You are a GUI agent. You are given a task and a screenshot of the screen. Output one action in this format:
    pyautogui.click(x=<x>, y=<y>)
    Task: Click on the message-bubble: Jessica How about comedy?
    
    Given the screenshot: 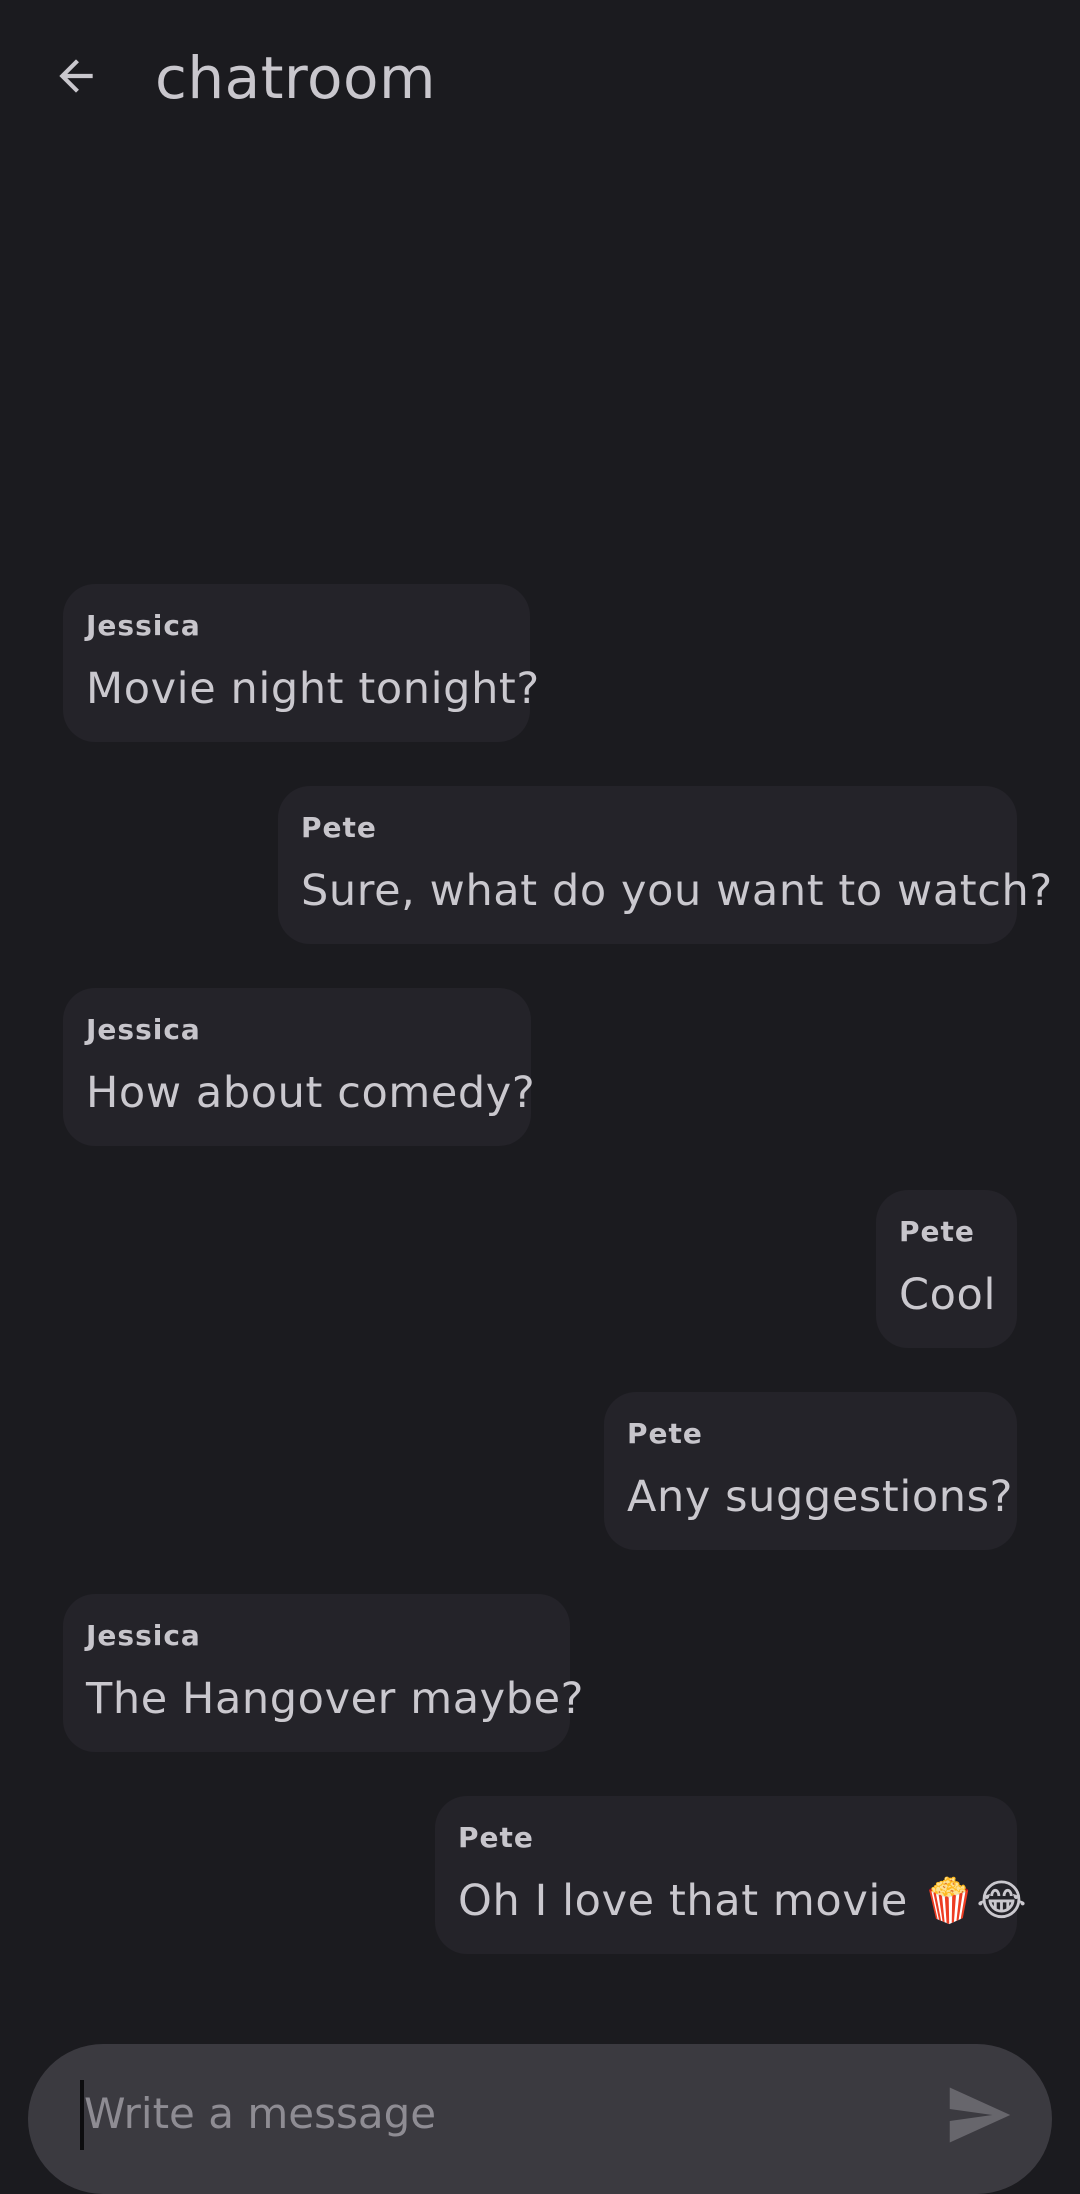 What is the action you would take?
    pyautogui.click(x=299, y=1067)
    